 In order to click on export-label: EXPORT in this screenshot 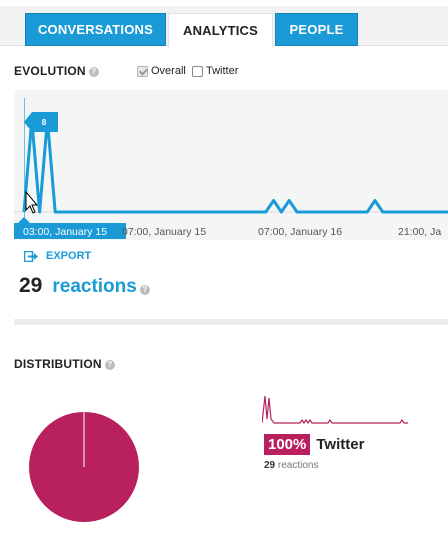, I will do `click(69, 256)`.